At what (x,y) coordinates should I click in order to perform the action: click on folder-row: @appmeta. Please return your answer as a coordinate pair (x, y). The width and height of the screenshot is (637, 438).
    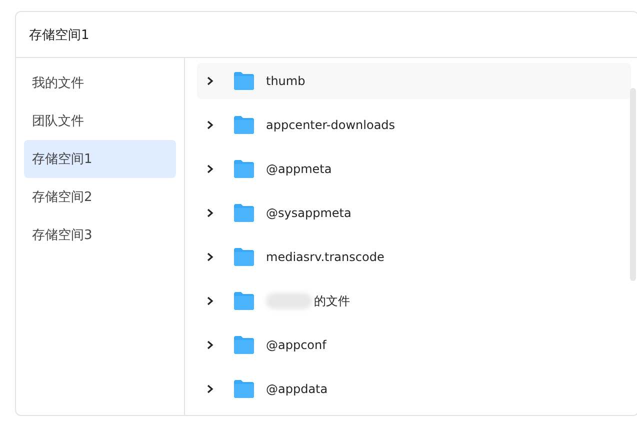
    Looking at the image, I should click on (414, 169).